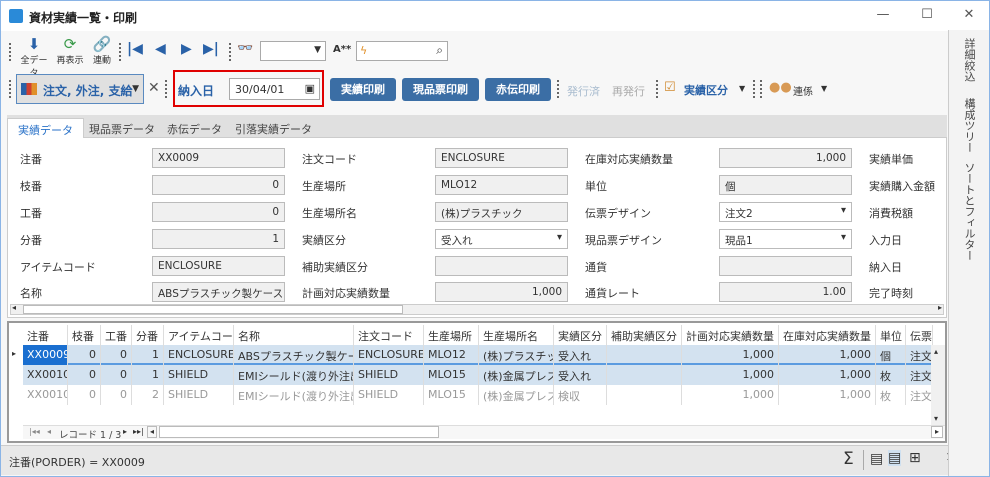  What do you see at coordinates (439, 50) in the screenshot?
I see `search-icon: ⌕` at bounding box center [439, 50].